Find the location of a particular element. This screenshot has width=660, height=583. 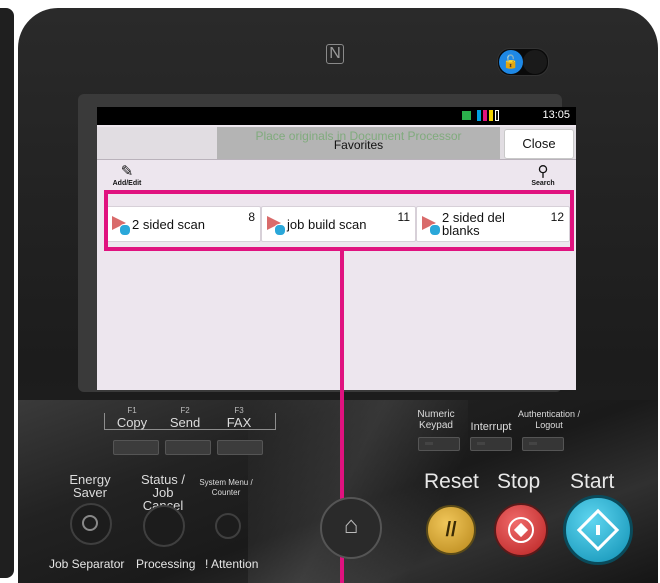

home-icon: ⌂ is located at coordinates (351, 525).